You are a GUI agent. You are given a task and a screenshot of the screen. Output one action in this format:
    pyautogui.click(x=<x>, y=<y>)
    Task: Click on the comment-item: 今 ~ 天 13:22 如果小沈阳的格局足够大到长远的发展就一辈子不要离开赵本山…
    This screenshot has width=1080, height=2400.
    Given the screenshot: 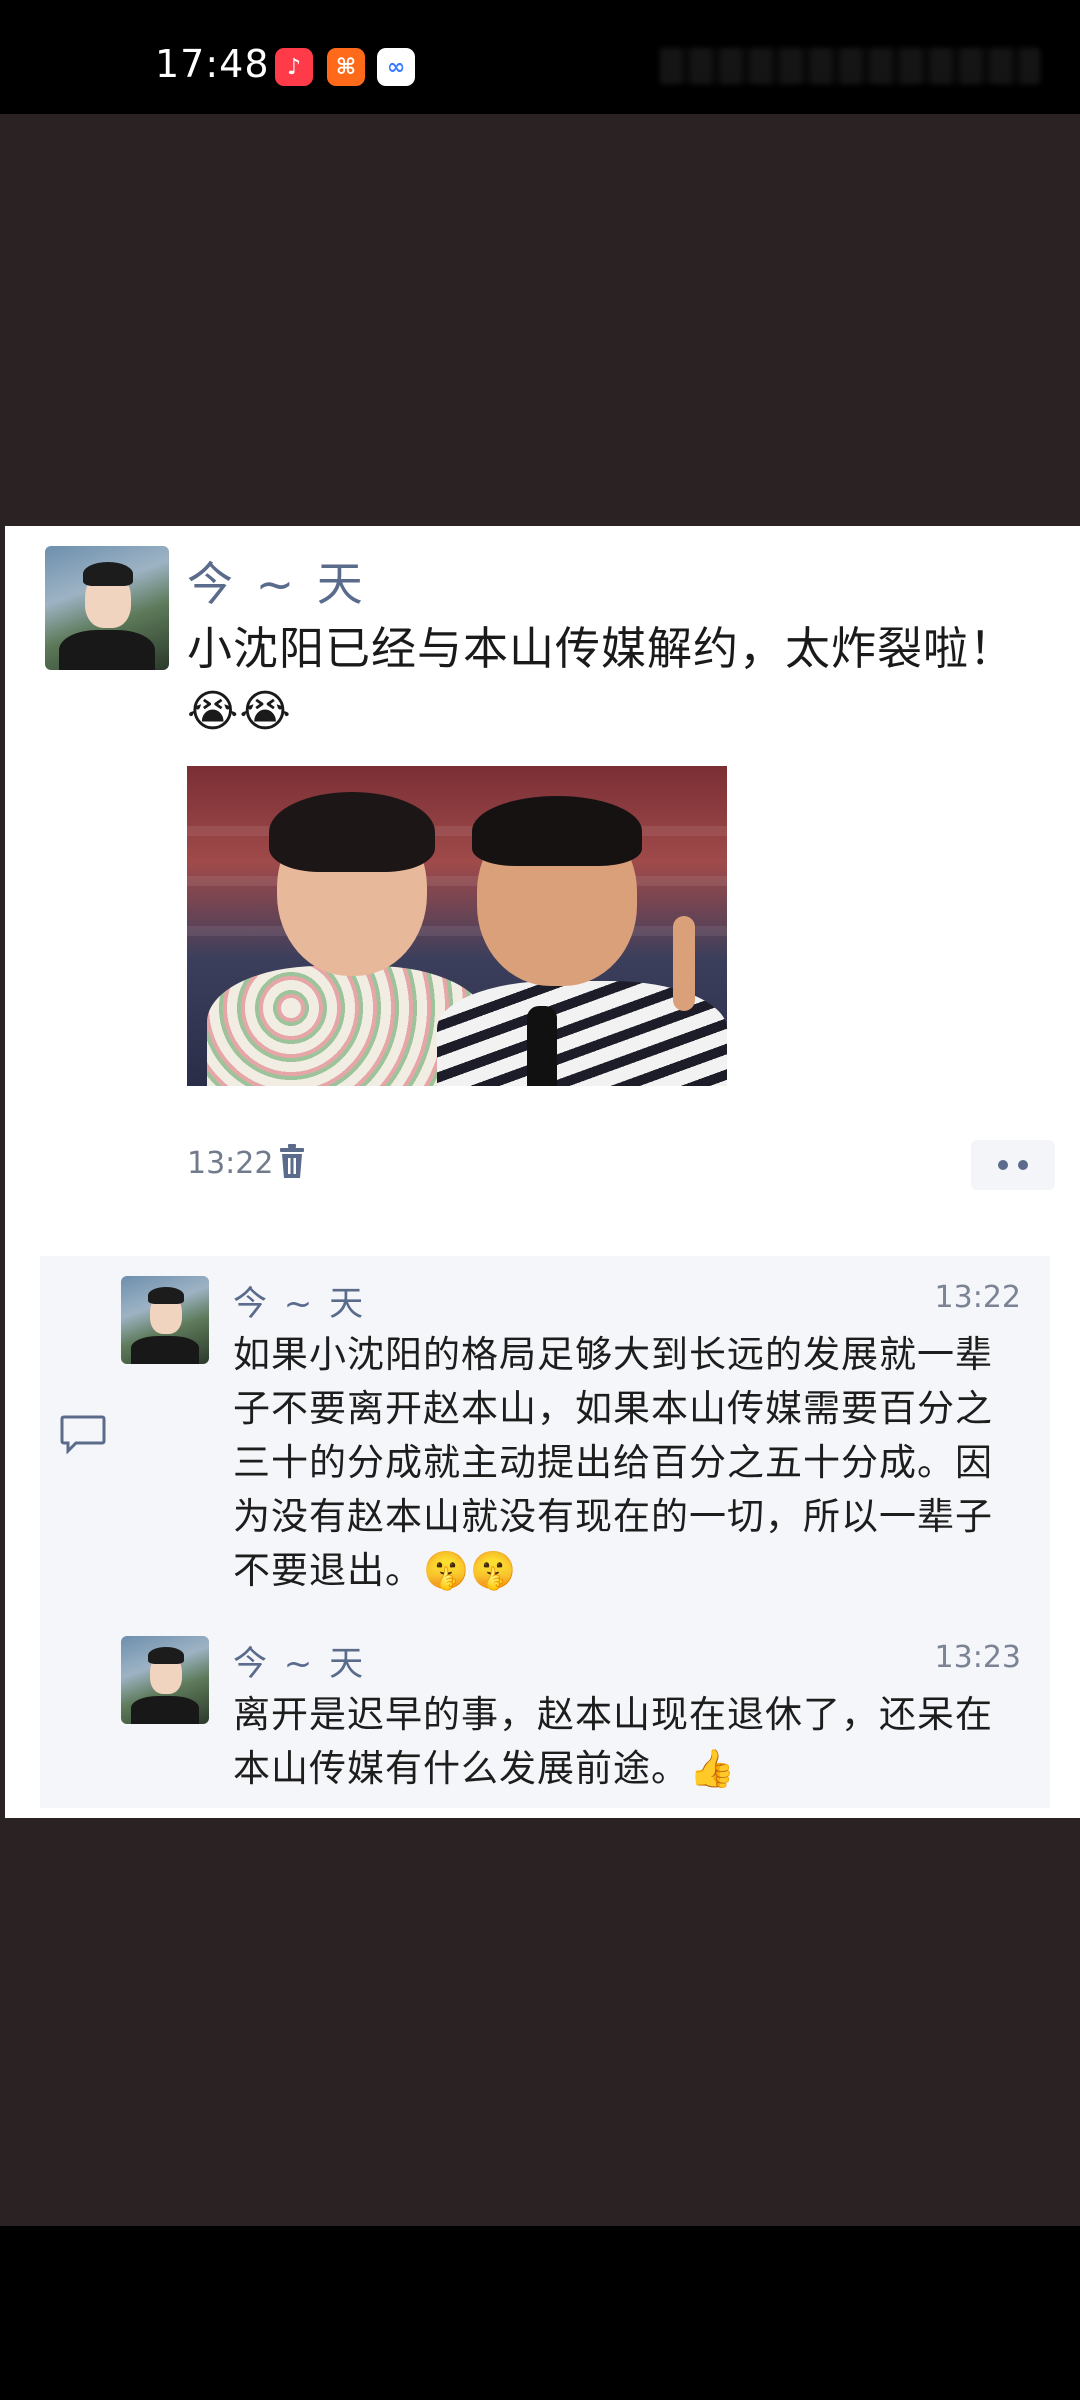 What is the action you would take?
    pyautogui.click(x=571, y=1441)
    